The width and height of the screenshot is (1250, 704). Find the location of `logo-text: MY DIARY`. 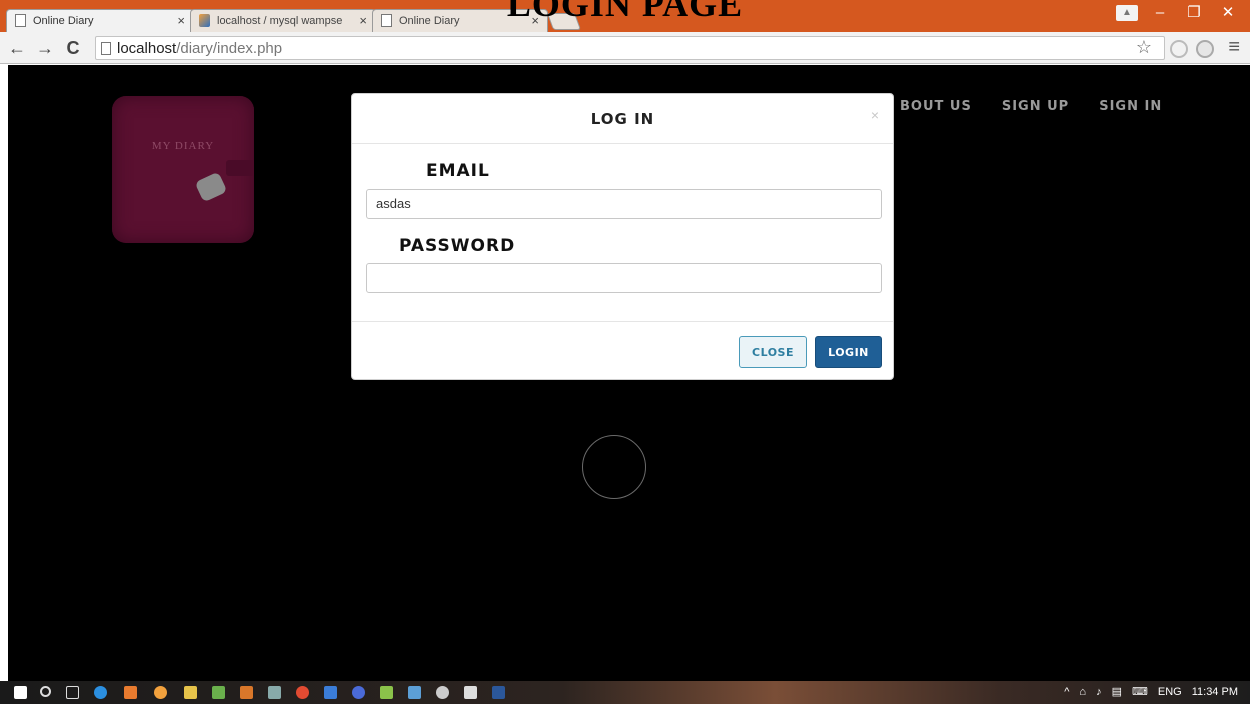

logo-text: MY DIARY is located at coordinates (183, 146).